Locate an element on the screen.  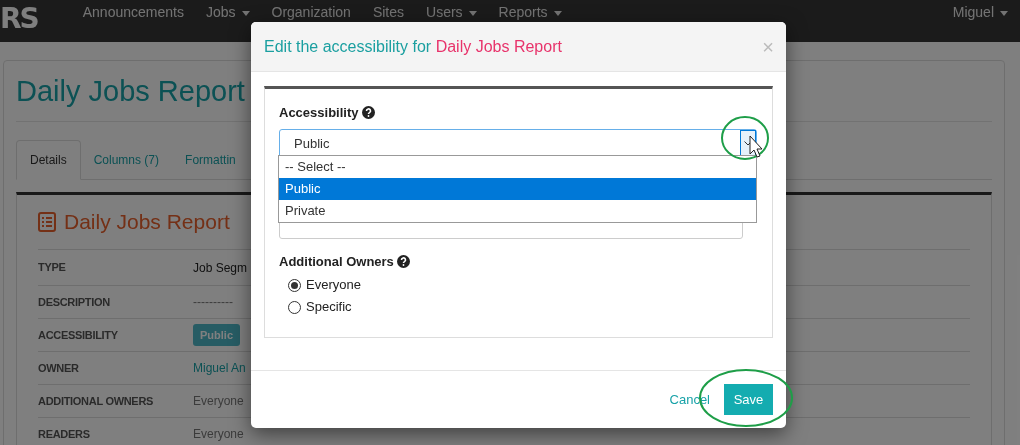
dropdown-option: Private is located at coordinates (517, 211).